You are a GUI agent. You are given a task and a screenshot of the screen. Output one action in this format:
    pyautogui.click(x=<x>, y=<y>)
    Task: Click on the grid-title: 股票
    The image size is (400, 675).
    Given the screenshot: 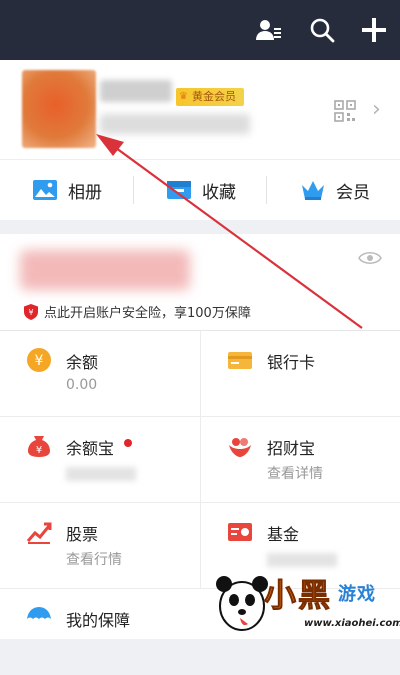 What is the action you would take?
    pyautogui.click(x=82, y=534)
    